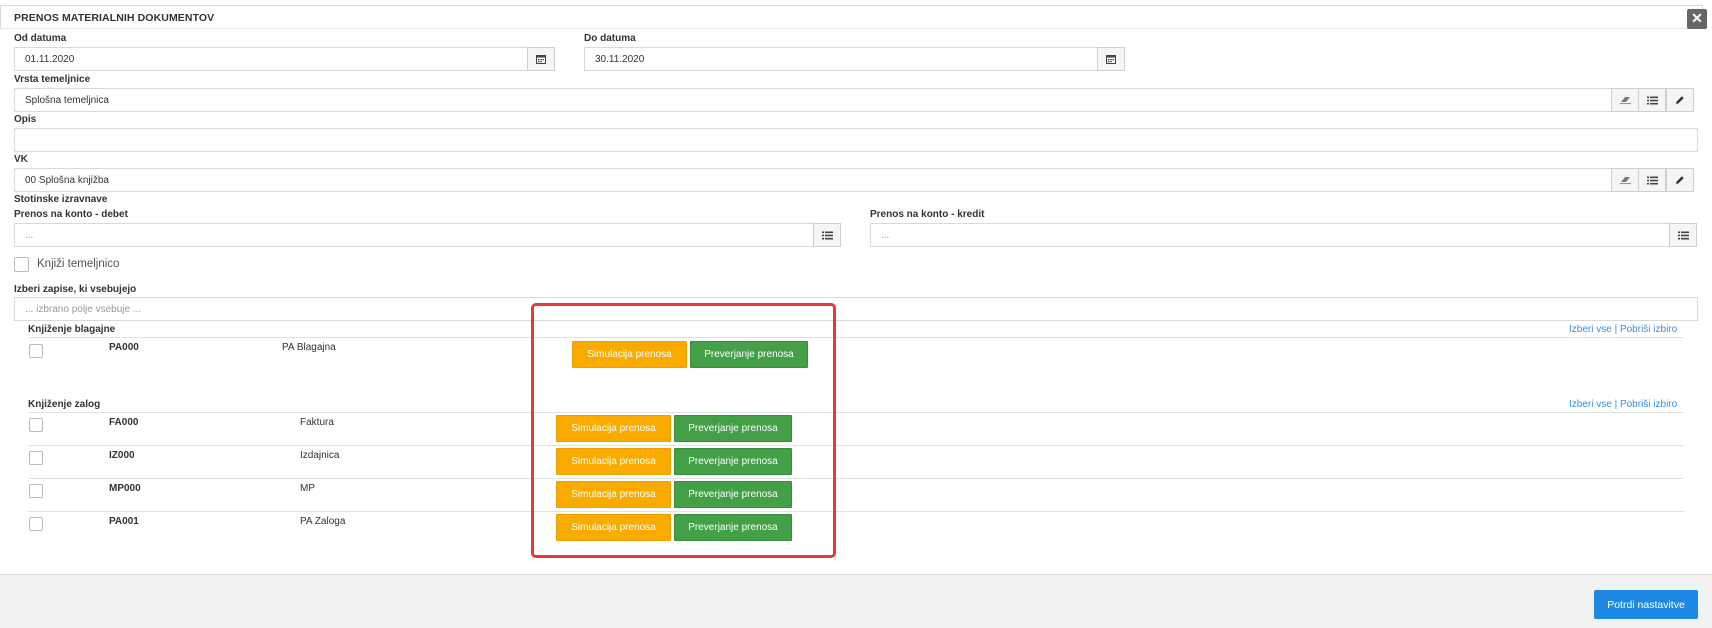  Describe the element at coordinates (317, 422) in the screenshot. I see `row-name: Faktura` at that location.